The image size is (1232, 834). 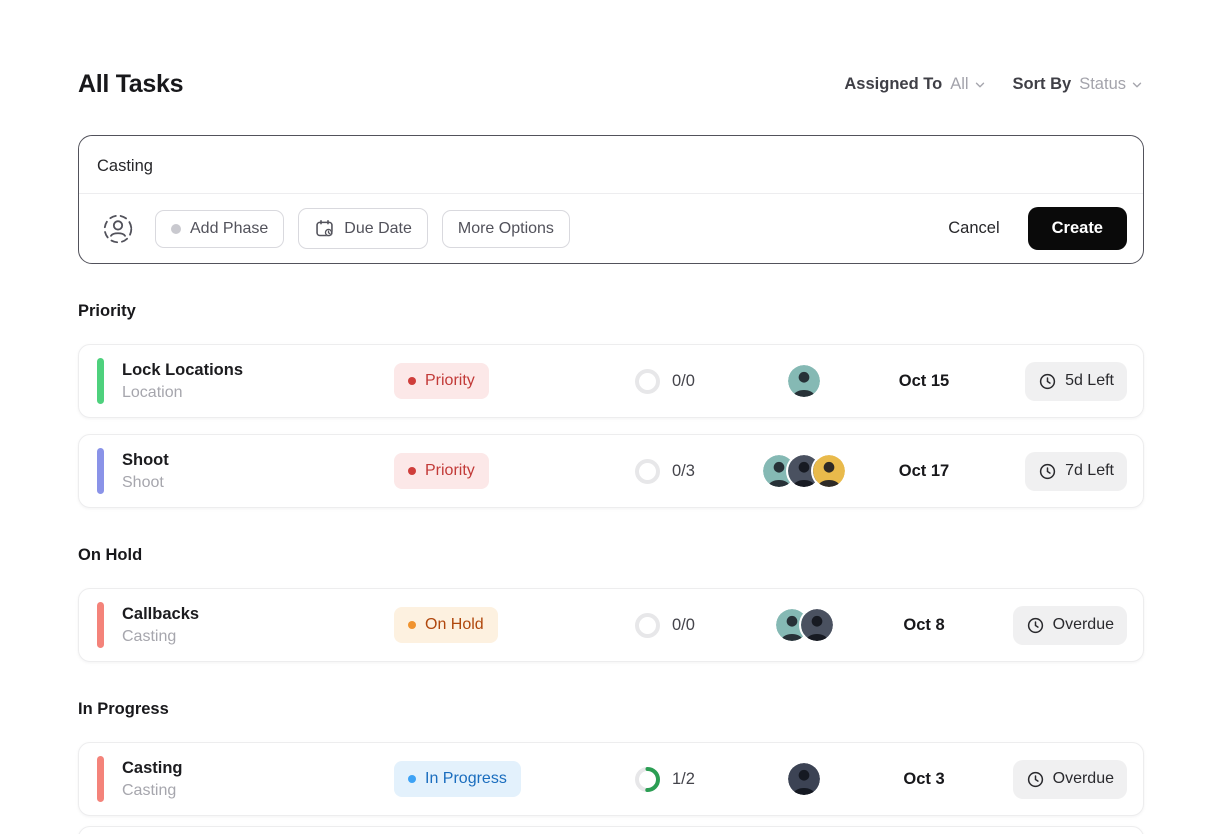 I want to click on task-phase: Shoot, so click(x=143, y=482).